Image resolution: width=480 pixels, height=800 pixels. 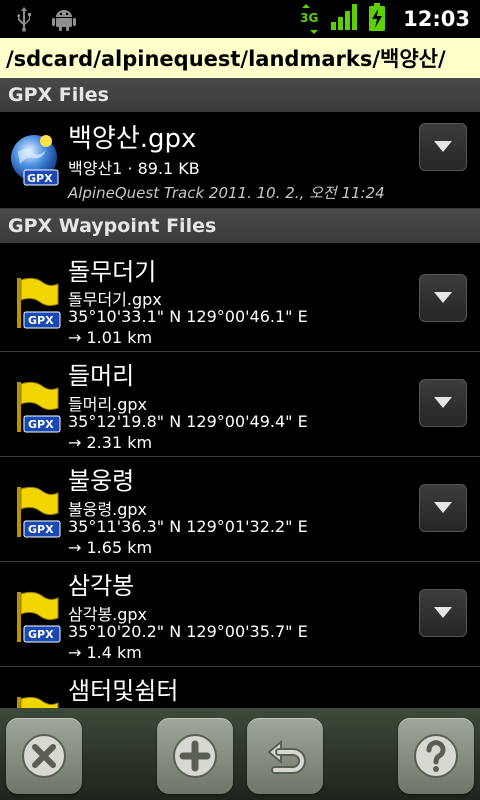 I want to click on back-button, so click(x=285, y=756).